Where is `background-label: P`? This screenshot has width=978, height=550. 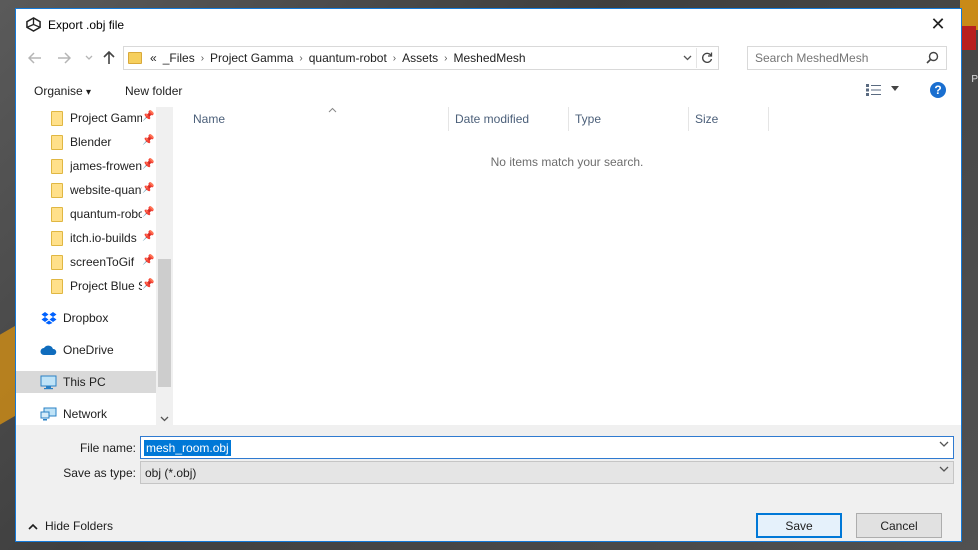
background-label: P is located at coordinates (974, 79).